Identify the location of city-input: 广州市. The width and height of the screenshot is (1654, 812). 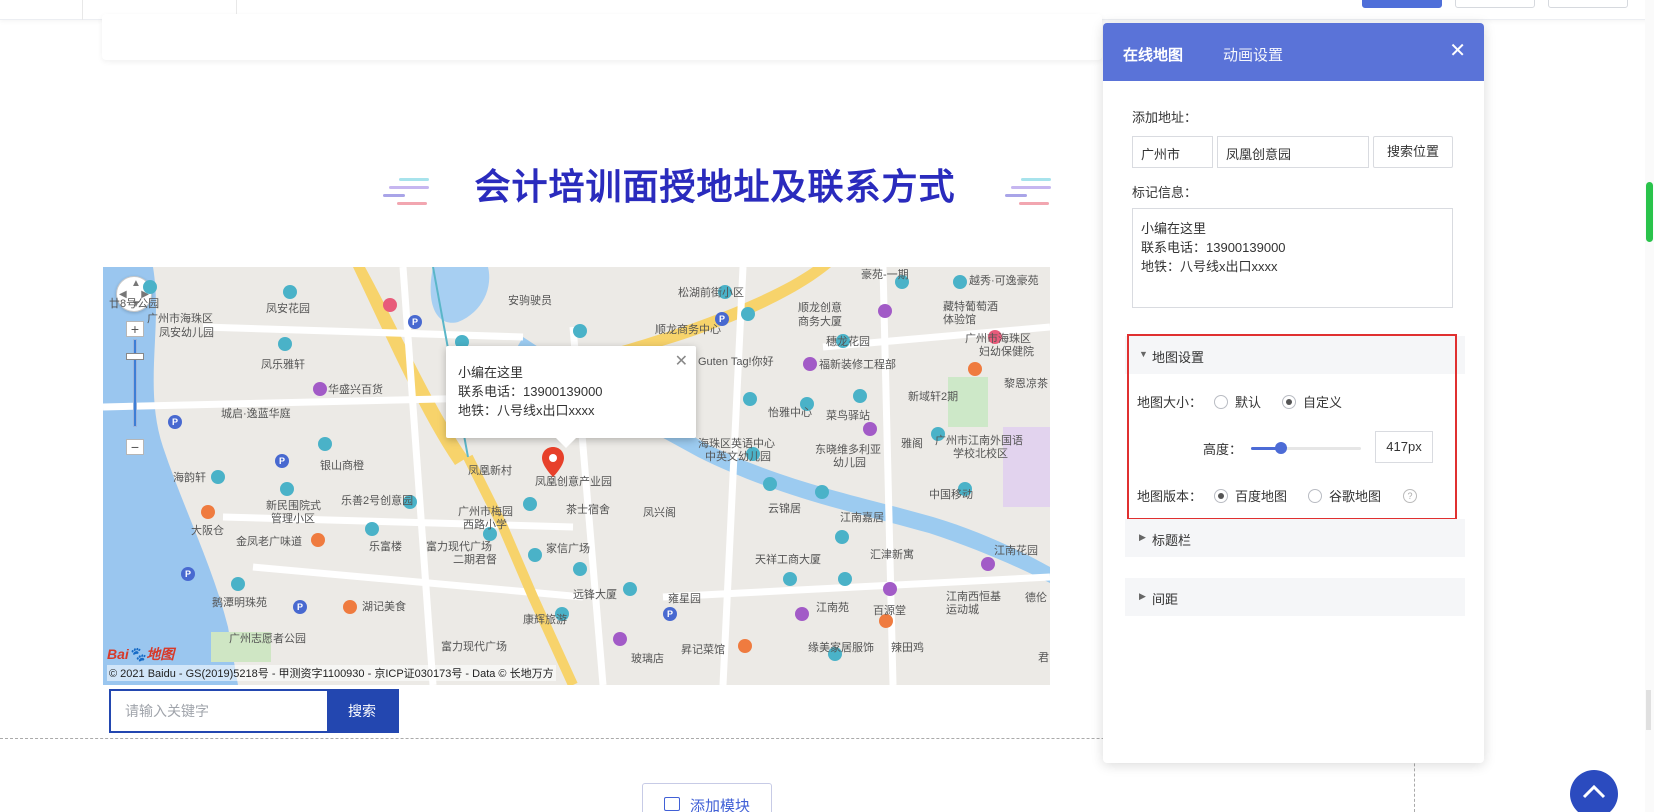
(1172, 152).